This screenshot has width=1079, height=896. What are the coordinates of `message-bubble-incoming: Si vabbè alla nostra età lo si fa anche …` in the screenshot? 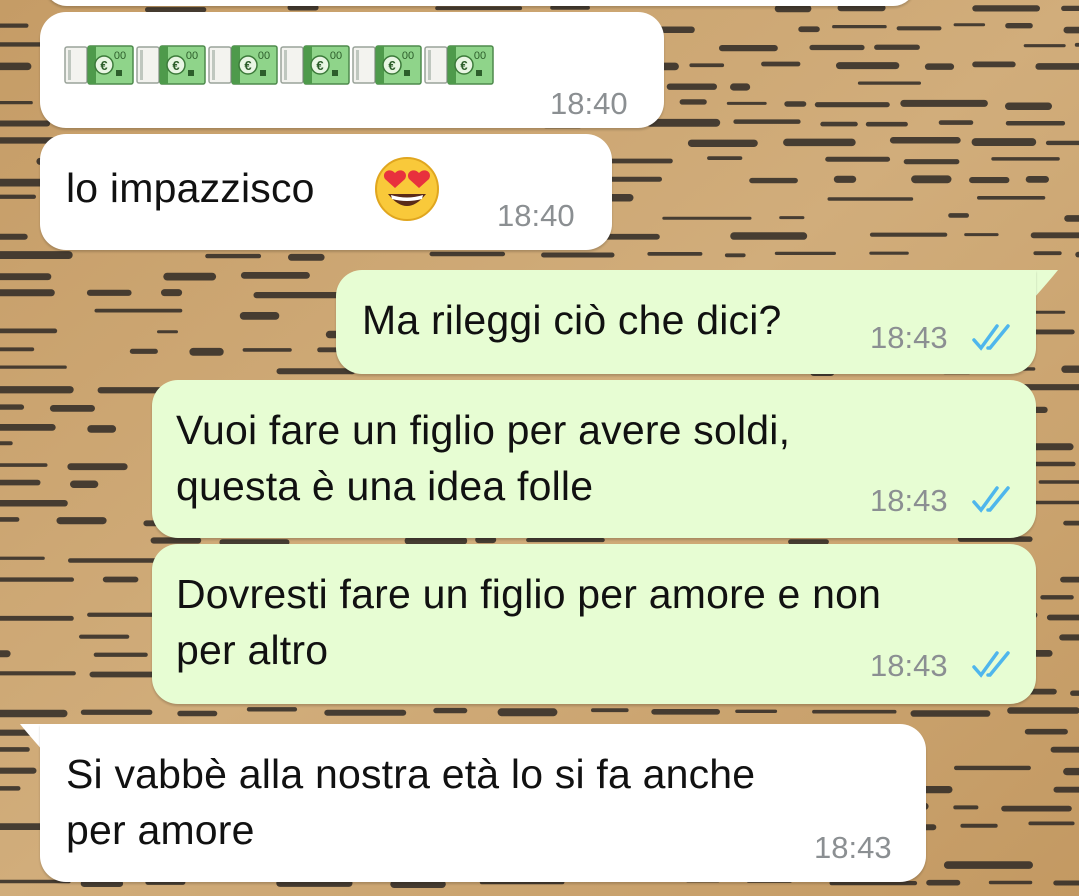 It's located at (483, 803).